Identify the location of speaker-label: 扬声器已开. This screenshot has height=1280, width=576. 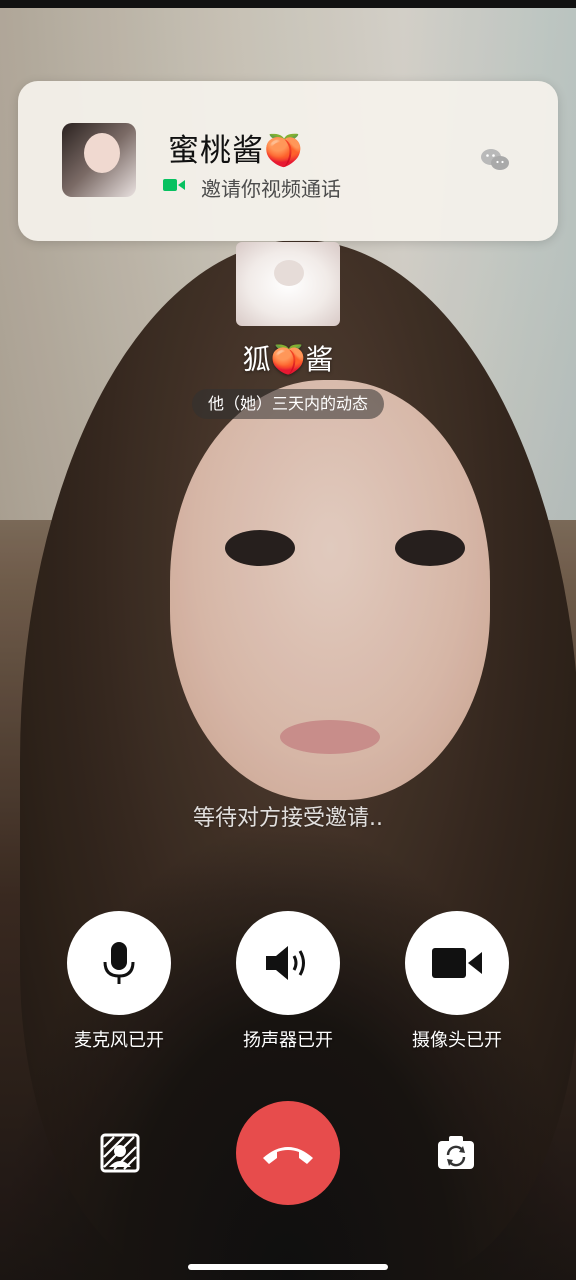
(288, 1040).